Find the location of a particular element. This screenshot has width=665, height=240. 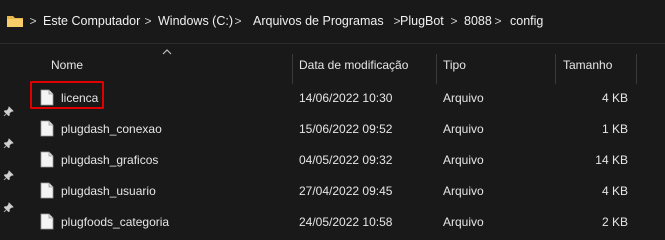

breadcrumb-item-8088: 8088 is located at coordinates (478, 21).